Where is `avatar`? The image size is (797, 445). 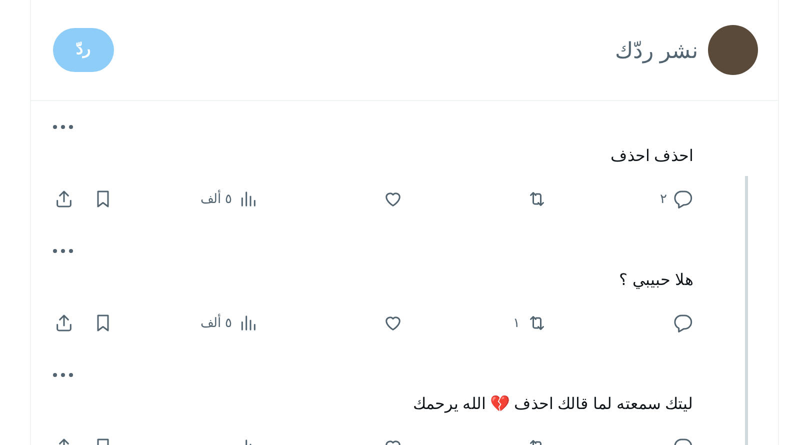 avatar is located at coordinates (733, 50).